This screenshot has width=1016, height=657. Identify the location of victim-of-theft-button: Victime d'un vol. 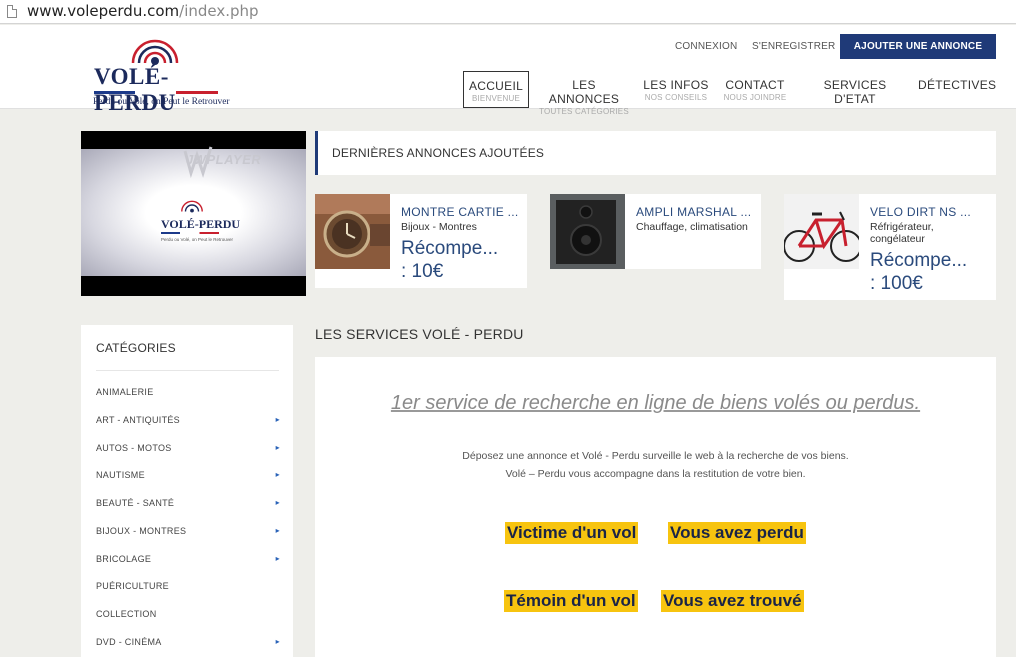
(572, 533).